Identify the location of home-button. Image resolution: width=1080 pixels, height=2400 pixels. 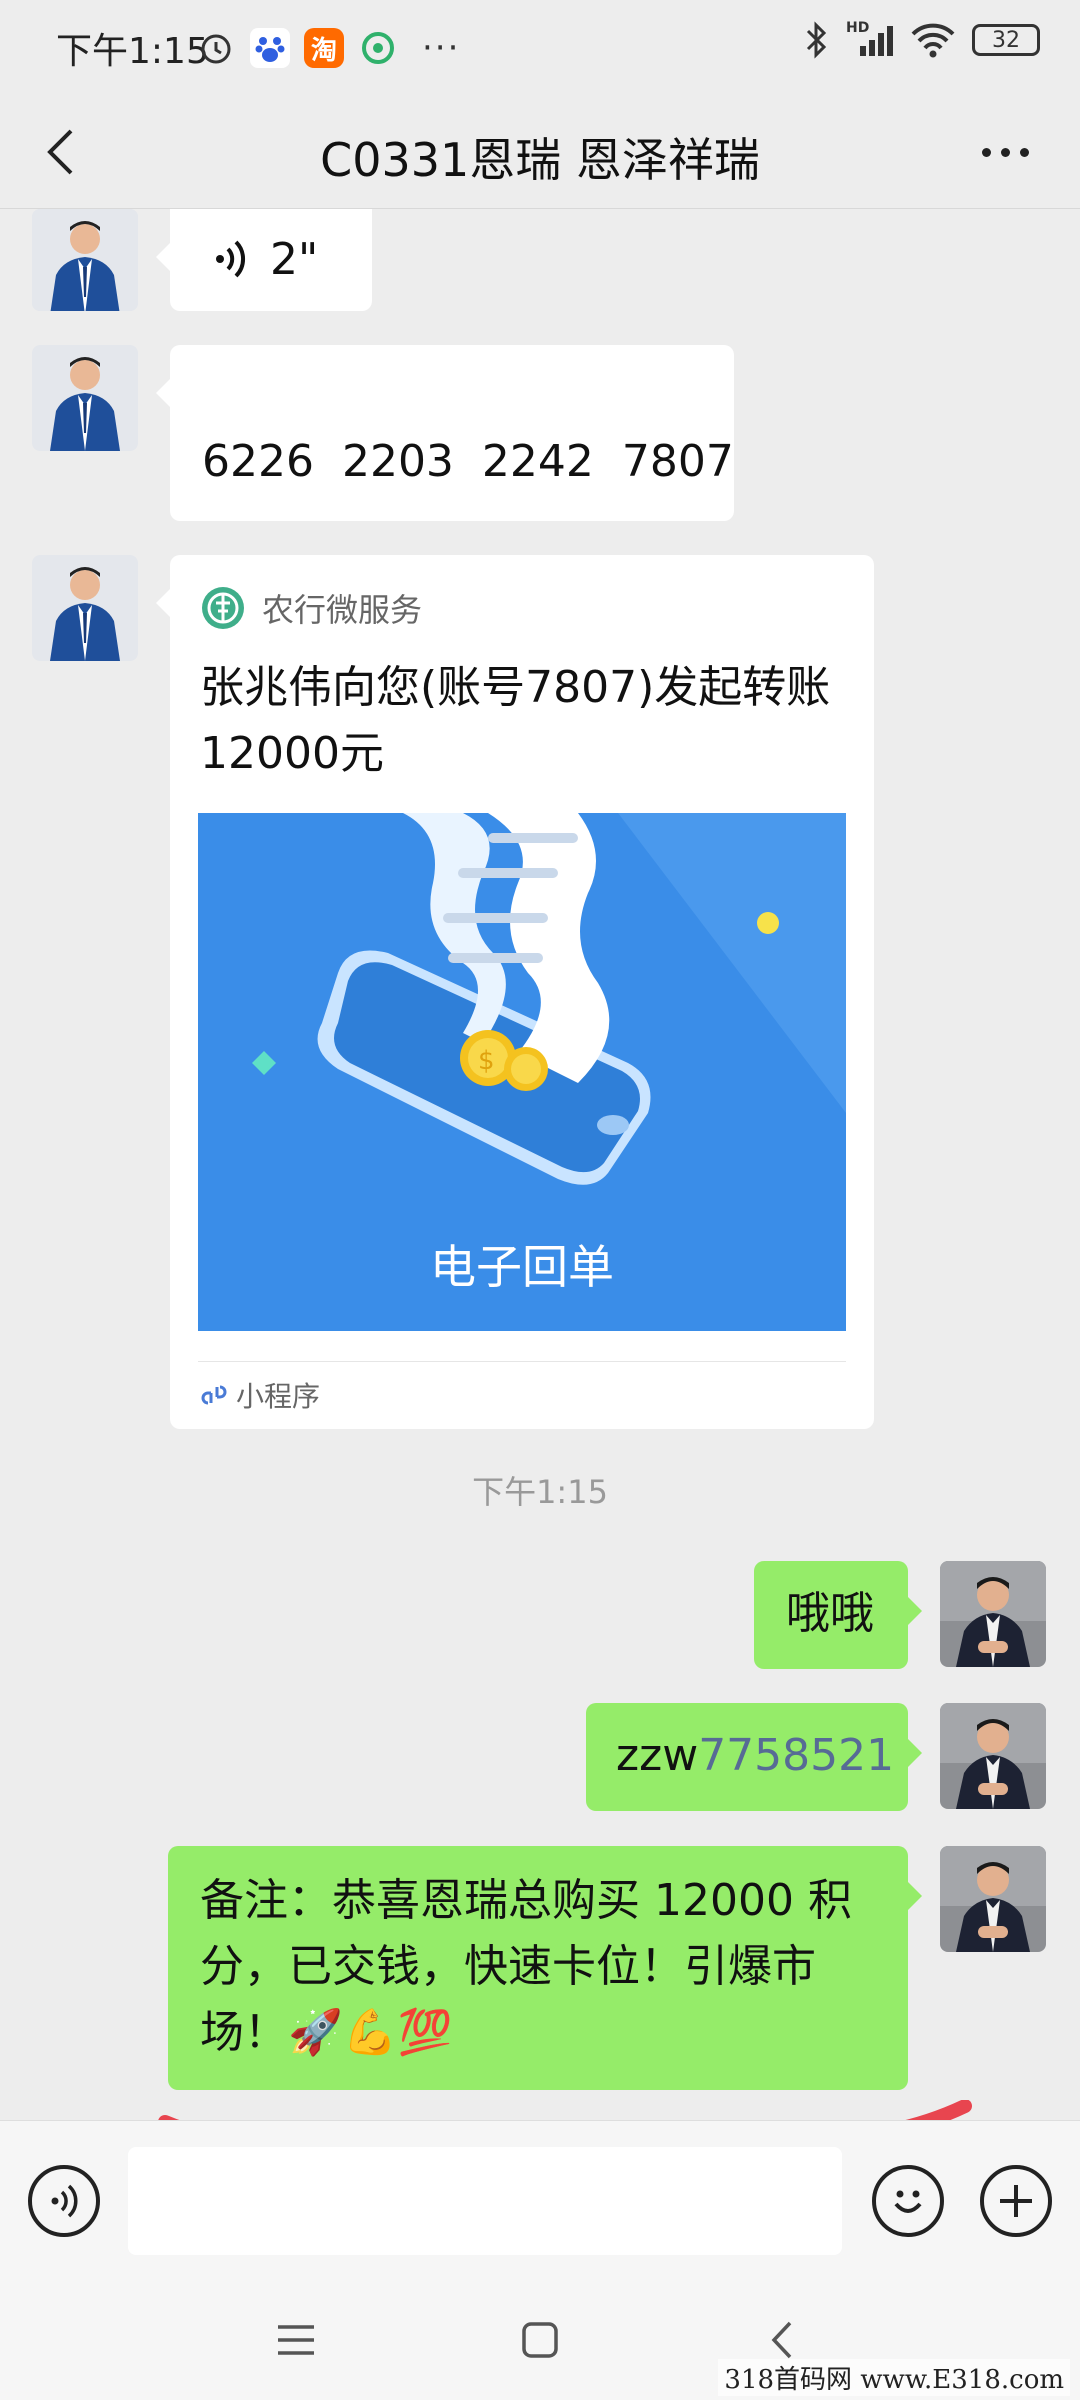
(540, 2340).